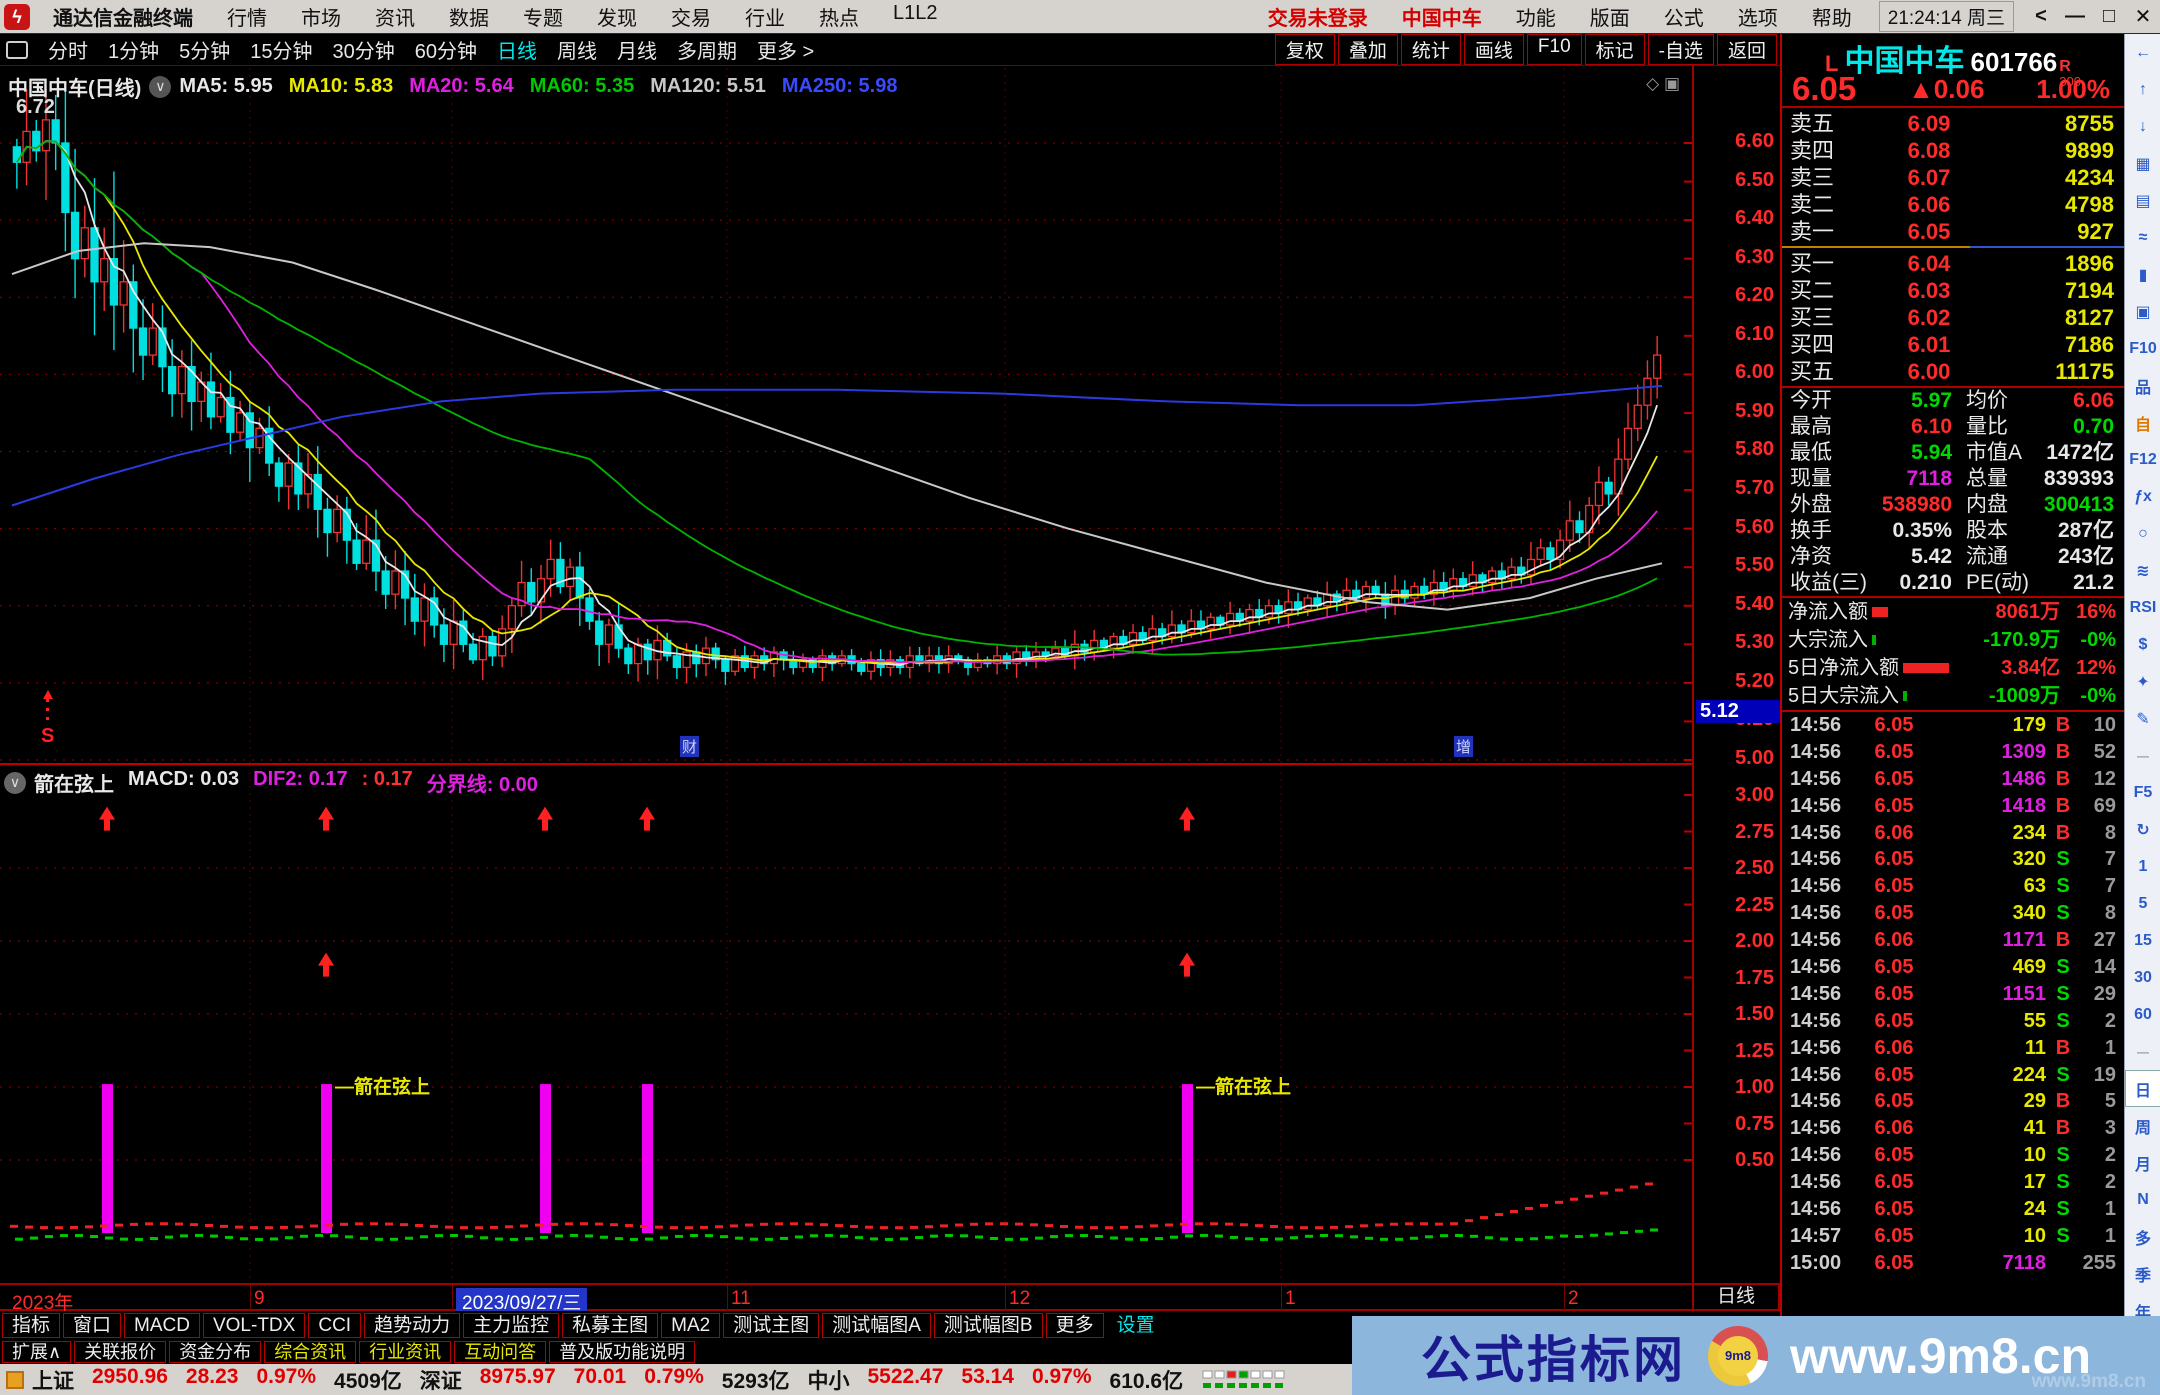  I want to click on menu-选项: 选项, so click(1758, 16).